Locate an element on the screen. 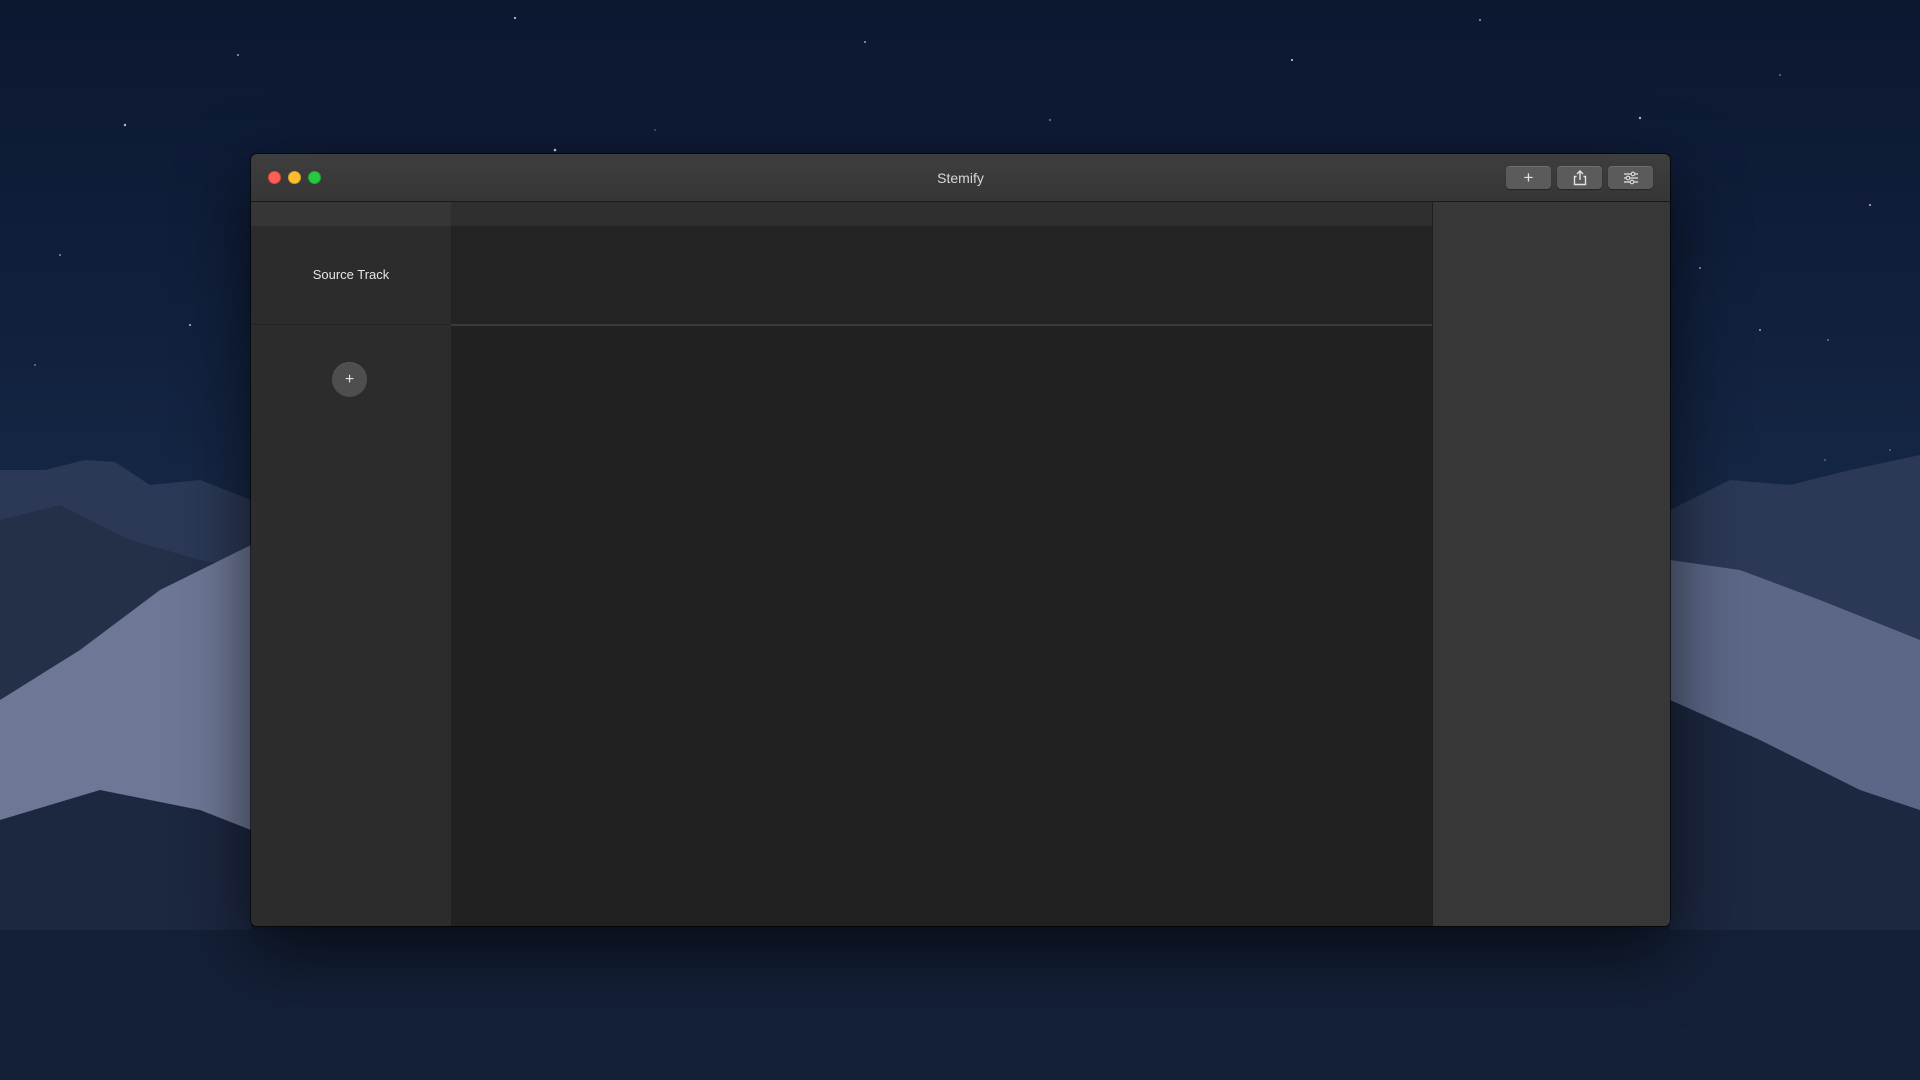 Image resolution: width=1920 pixels, height=1080 pixels. sliders-icon is located at coordinates (1630, 177).